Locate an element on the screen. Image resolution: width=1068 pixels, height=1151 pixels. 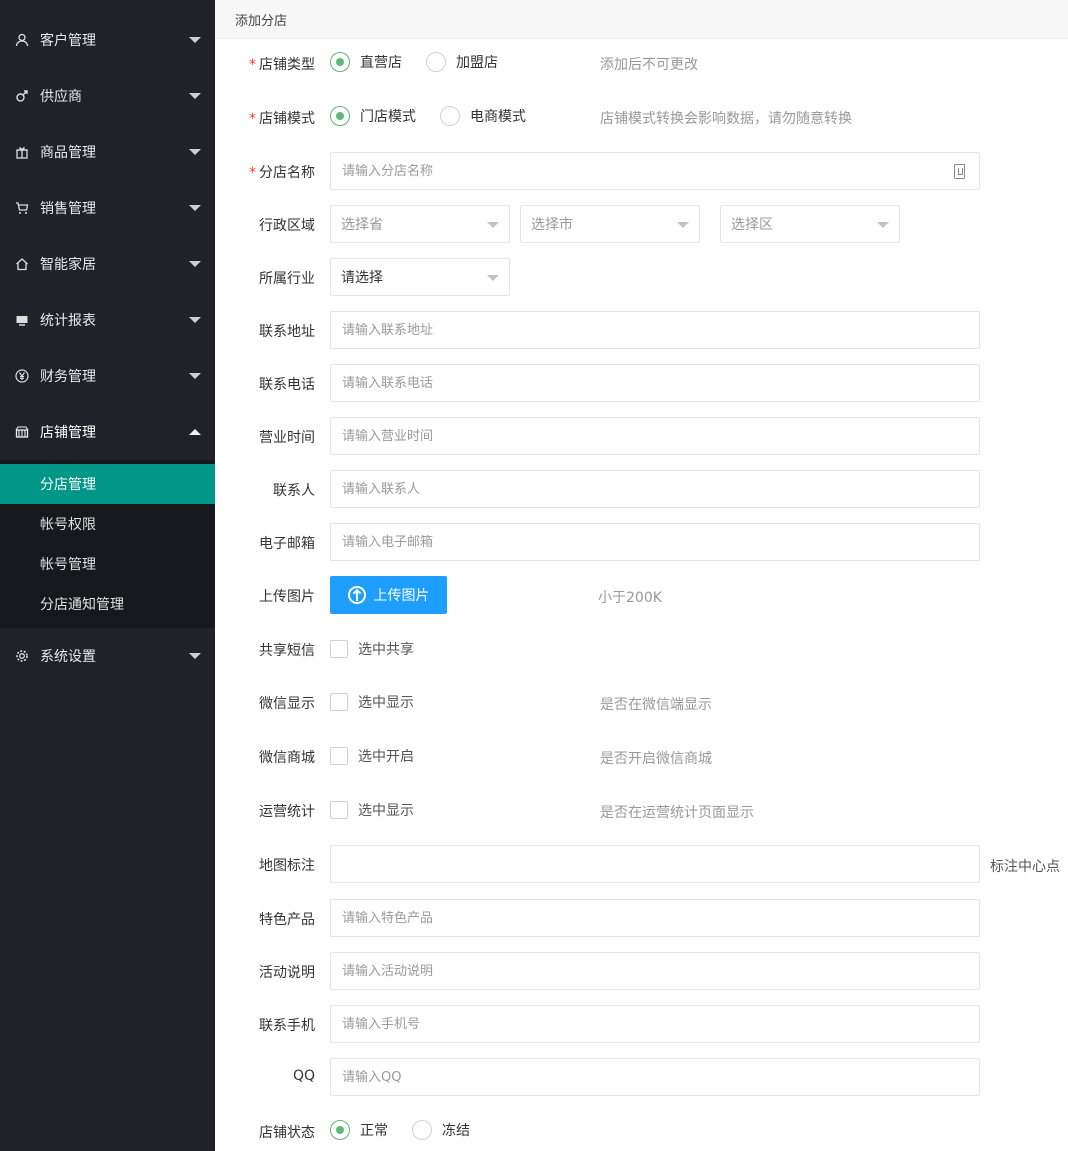
radio-label: 正常 is located at coordinates (374, 1131).